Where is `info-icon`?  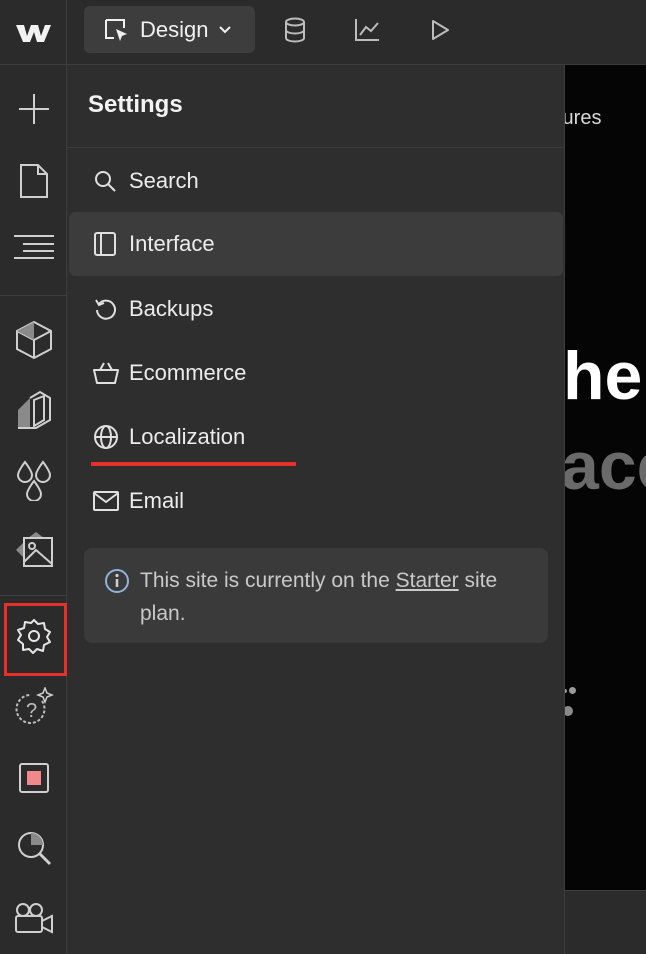 info-icon is located at coordinates (117, 583).